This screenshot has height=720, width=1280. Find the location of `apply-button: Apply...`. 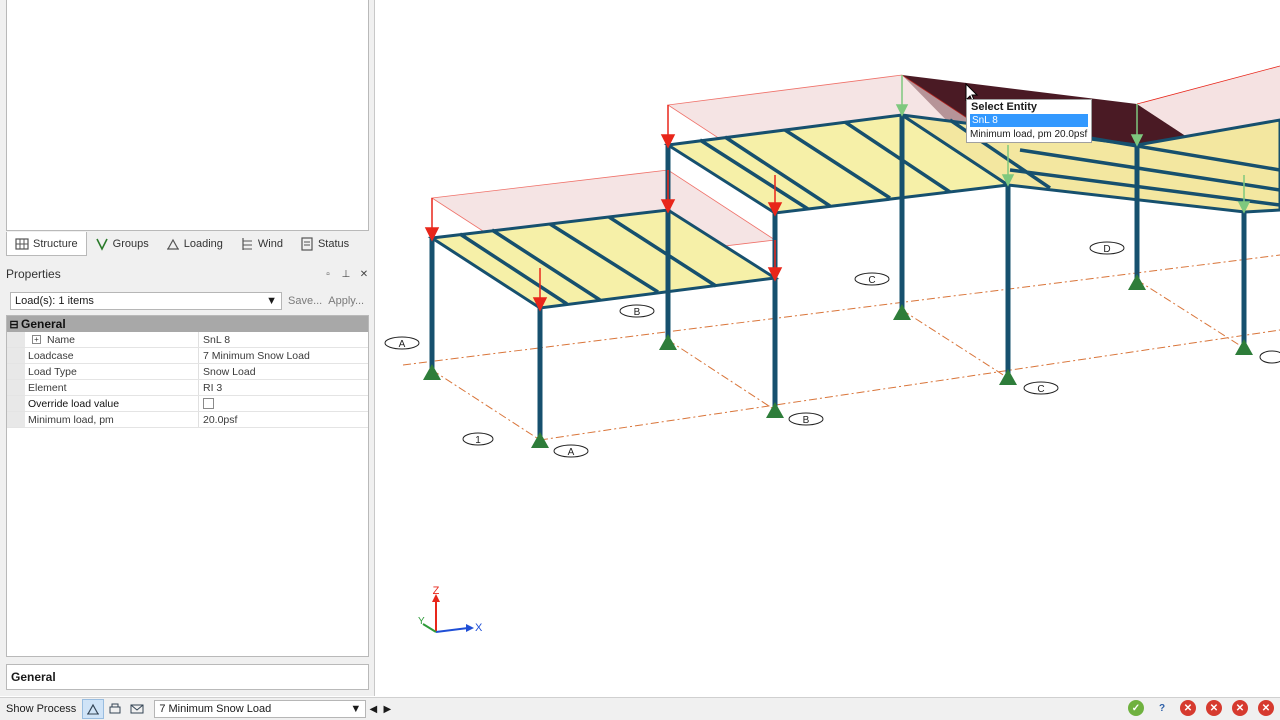

apply-button: Apply... is located at coordinates (346, 301).